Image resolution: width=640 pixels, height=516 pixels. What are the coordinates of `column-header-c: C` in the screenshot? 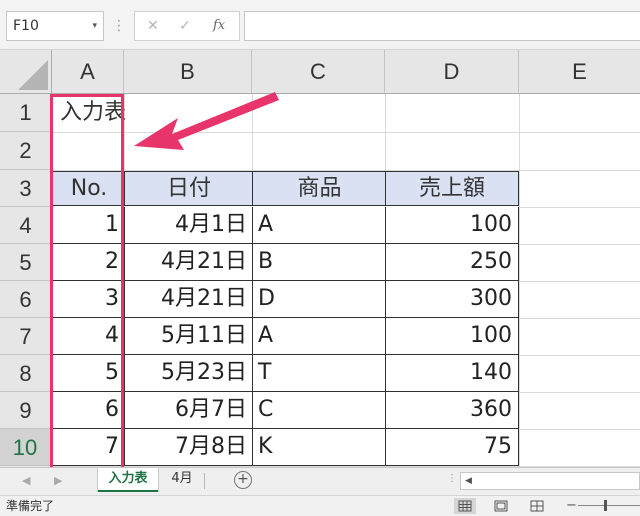 It's located at (318, 72).